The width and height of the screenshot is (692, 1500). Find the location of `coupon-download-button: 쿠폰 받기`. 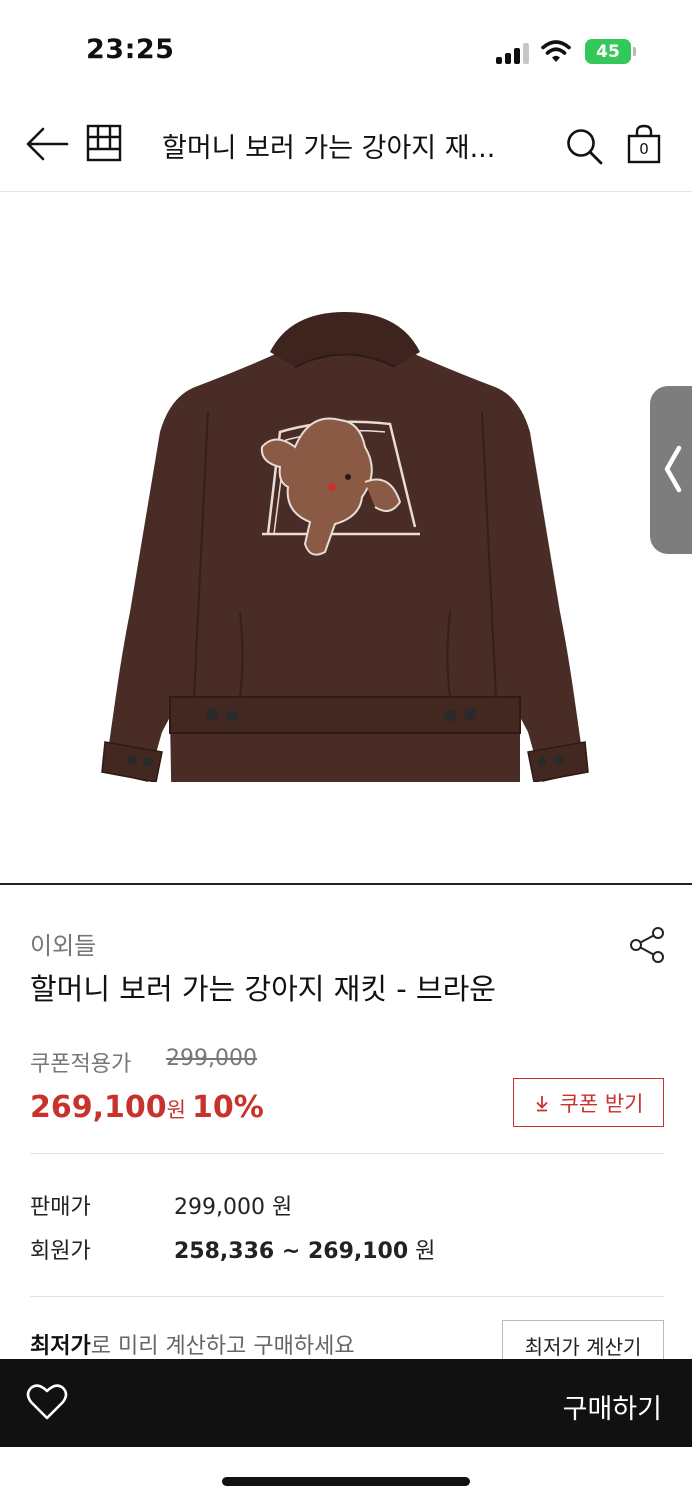

coupon-download-button: 쿠폰 받기 is located at coordinates (588, 1102).